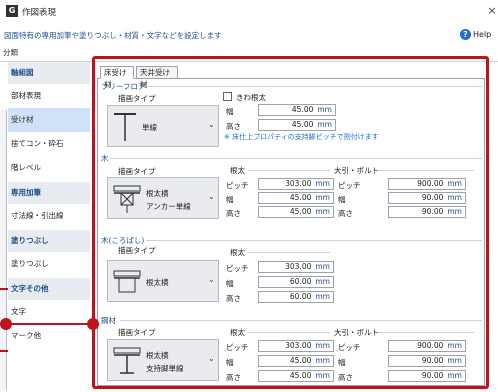 The image size is (498, 392). I want to click on highlight-connector, so click(50, 324).